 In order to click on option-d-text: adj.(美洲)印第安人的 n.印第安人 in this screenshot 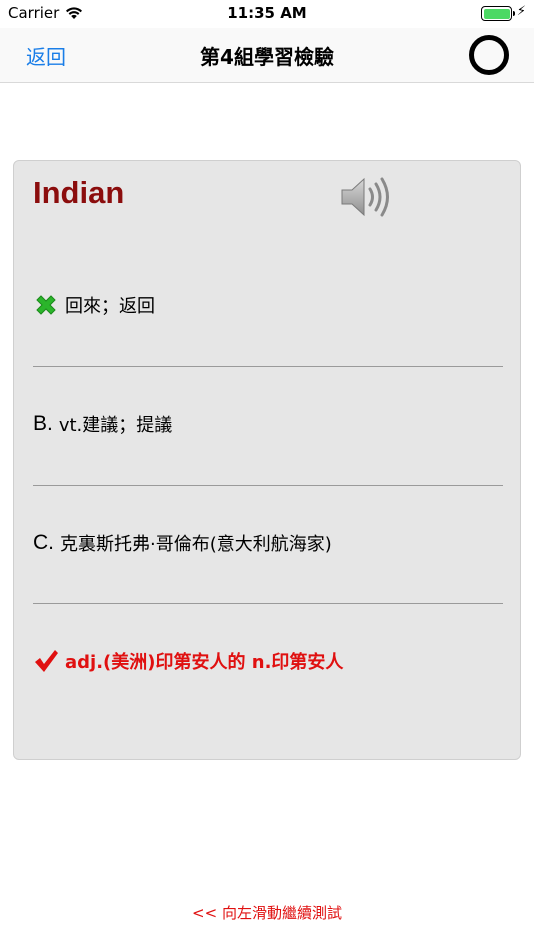, I will do `click(204, 662)`.